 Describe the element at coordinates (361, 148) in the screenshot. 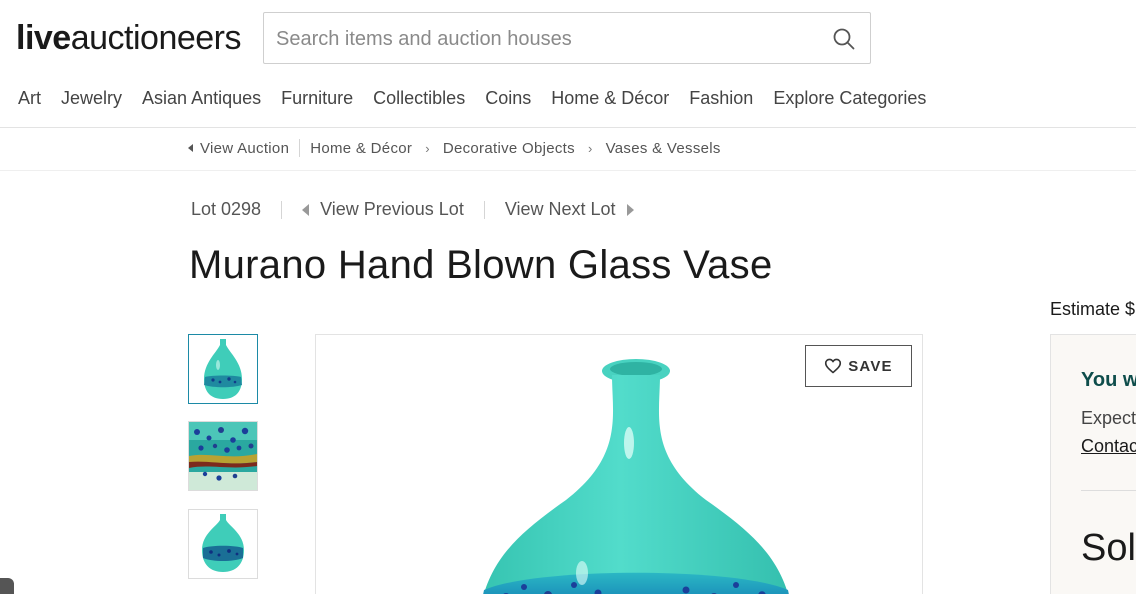

I see `breadcrumb-home-decor: Home & Décor` at that location.